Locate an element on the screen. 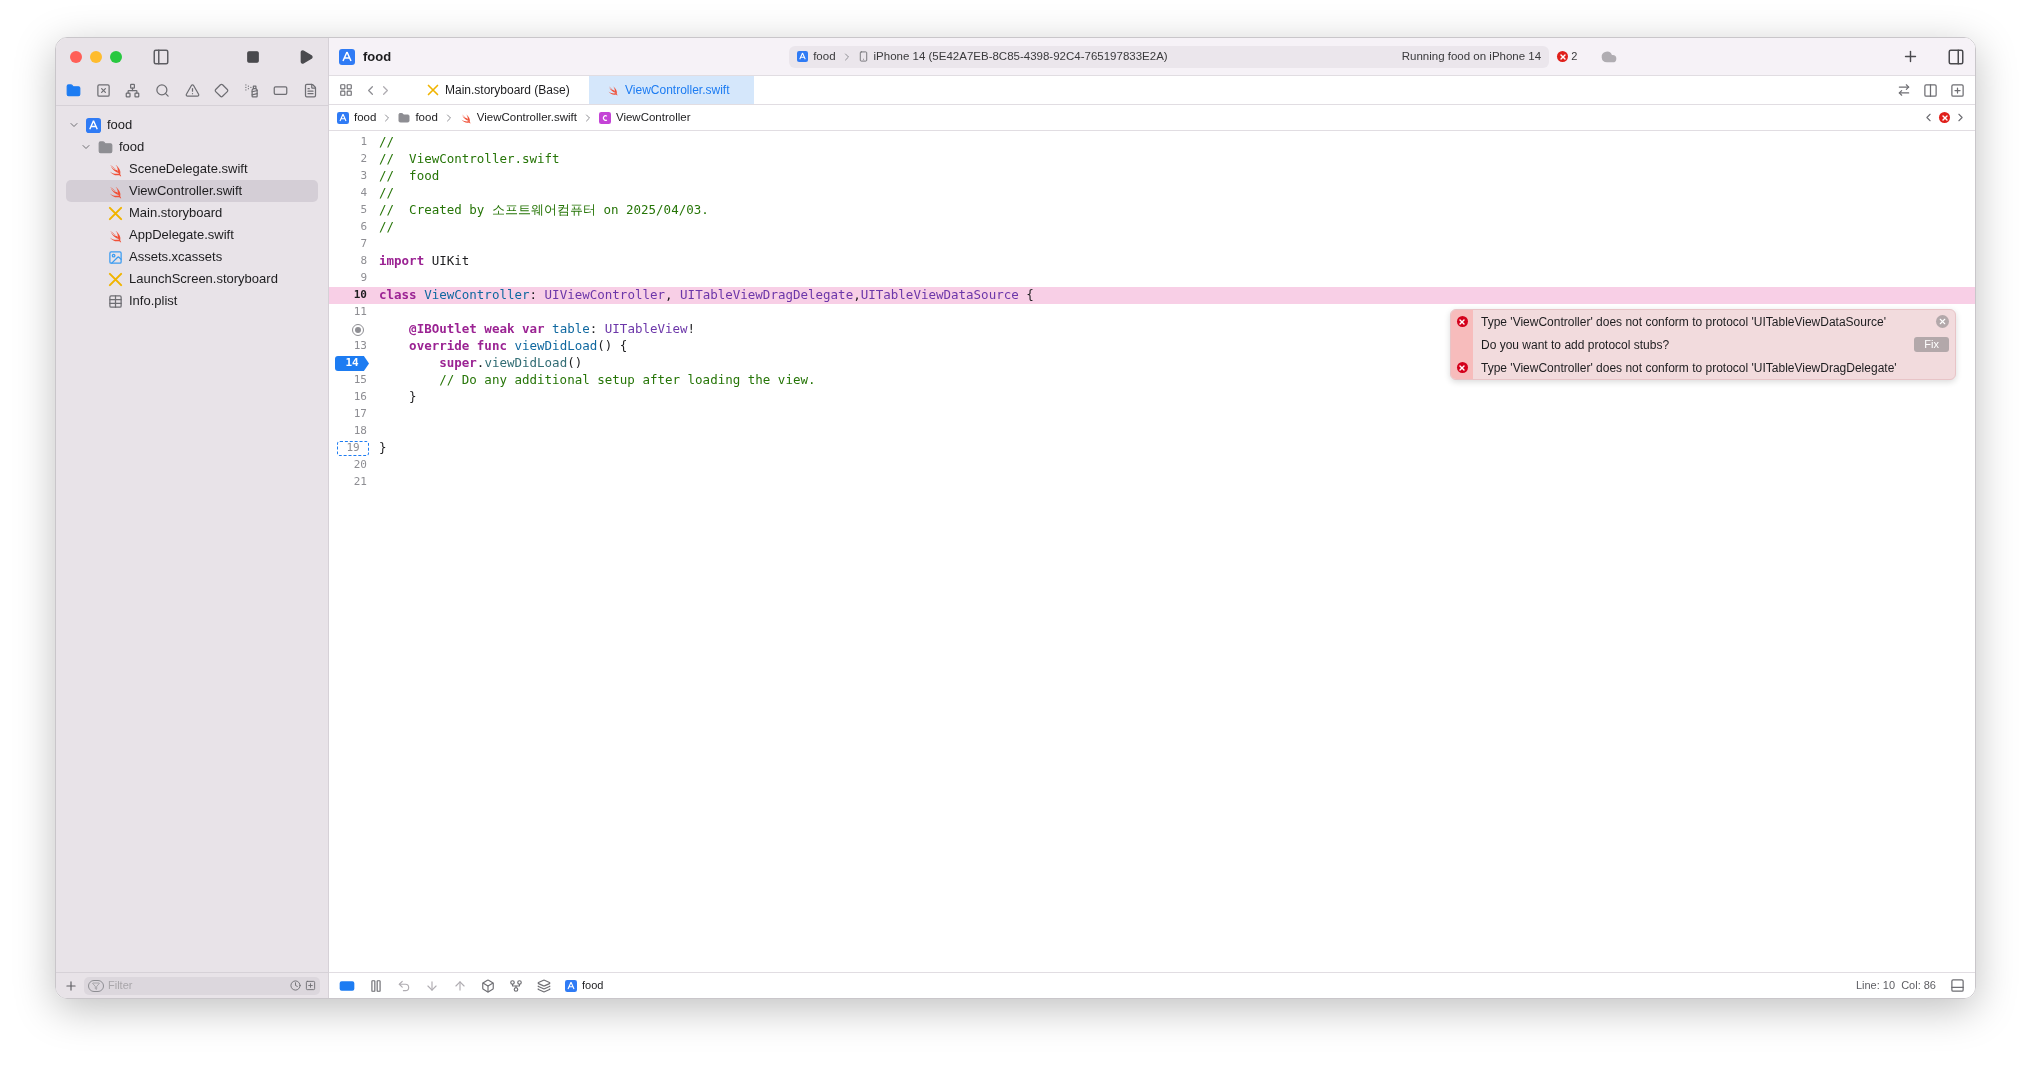 The image size is (2032, 1074). search-icon is located at coordinates (162, 90).